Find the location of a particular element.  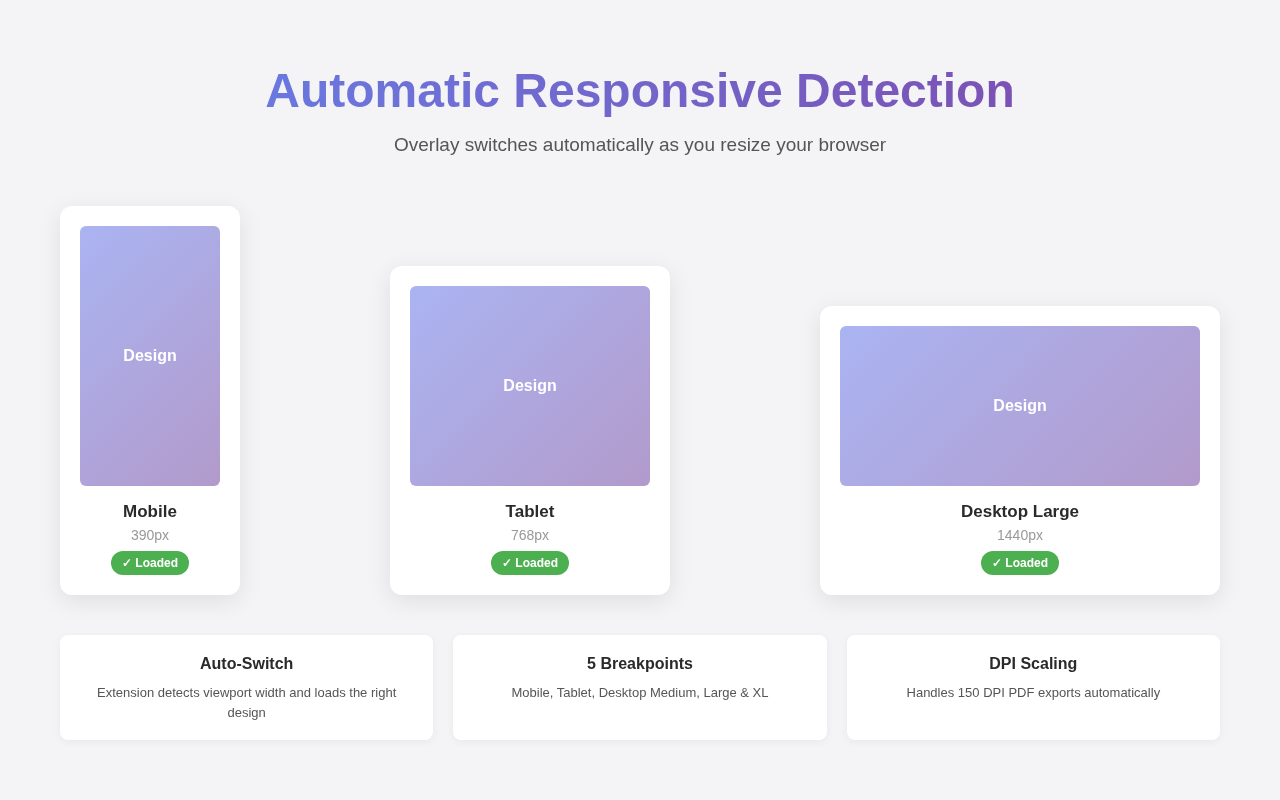

feature-text: Handles 150 DPI PDF exports automatically is located at coordinates (1033, 693).